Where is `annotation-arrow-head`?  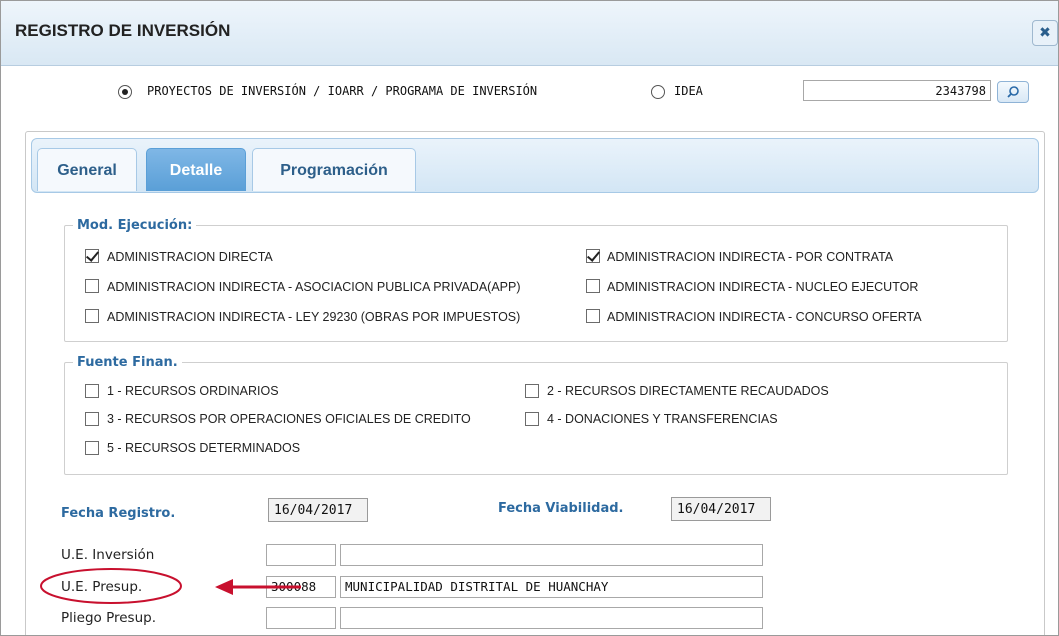 annotation-arrow-head is located at coordinates (224, 587).